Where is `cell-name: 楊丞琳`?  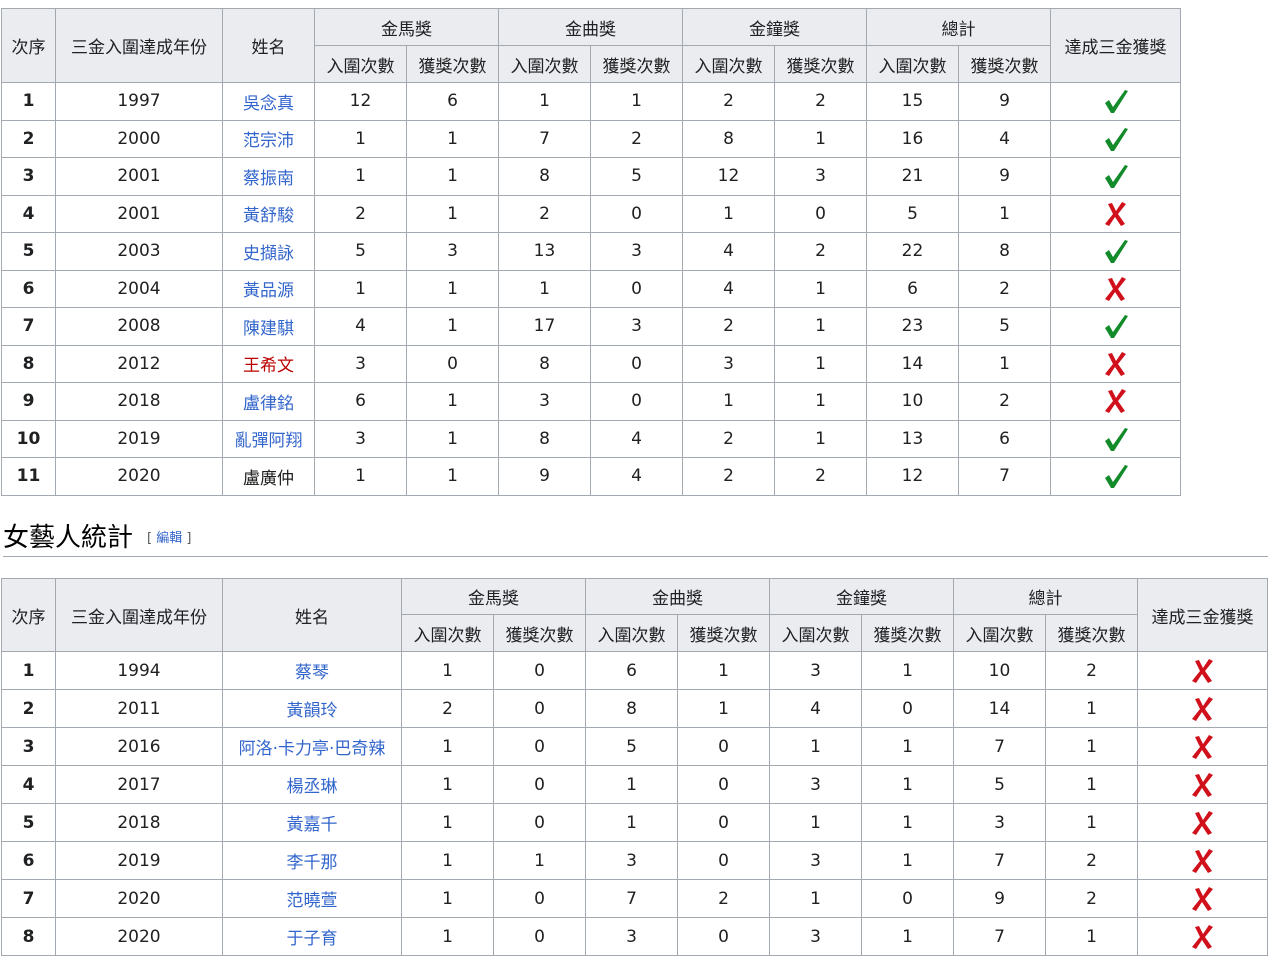
cell-name: 楊丞琳 is located at coordinates (312, 784).